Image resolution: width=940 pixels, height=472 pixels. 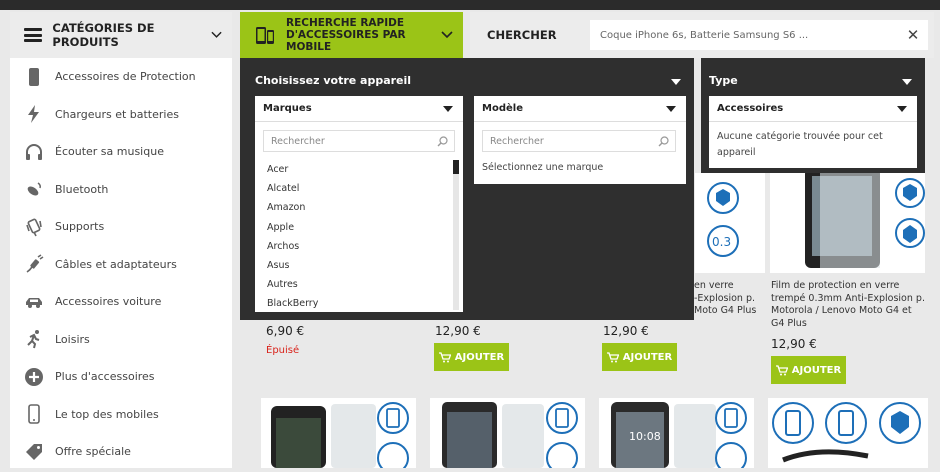 I want to click on brand-search-placeholder: Rechercher, so click(x=298, y=141).